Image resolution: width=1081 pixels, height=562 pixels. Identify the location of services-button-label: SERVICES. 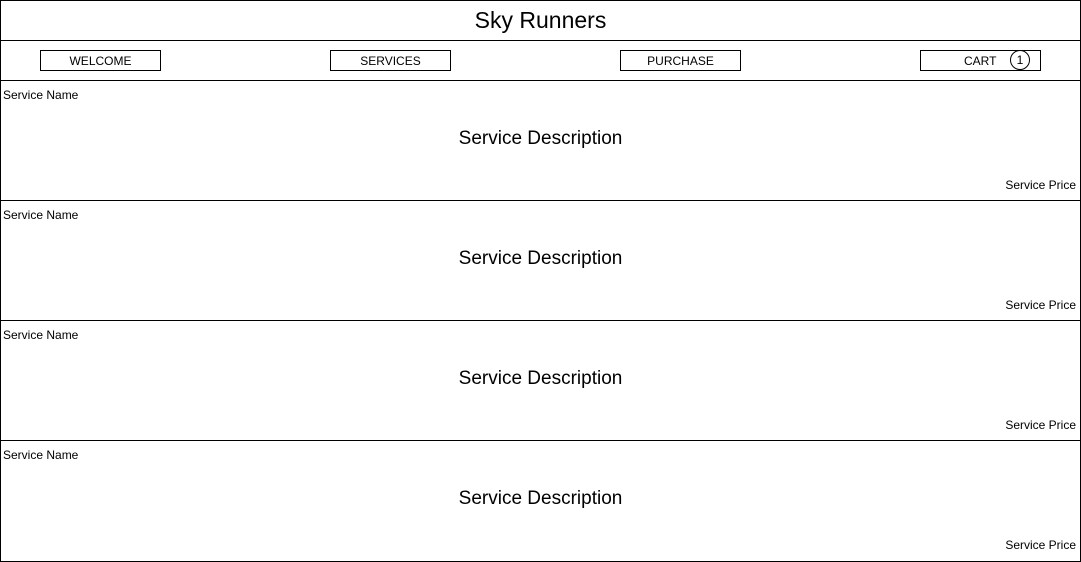
(390, 60).